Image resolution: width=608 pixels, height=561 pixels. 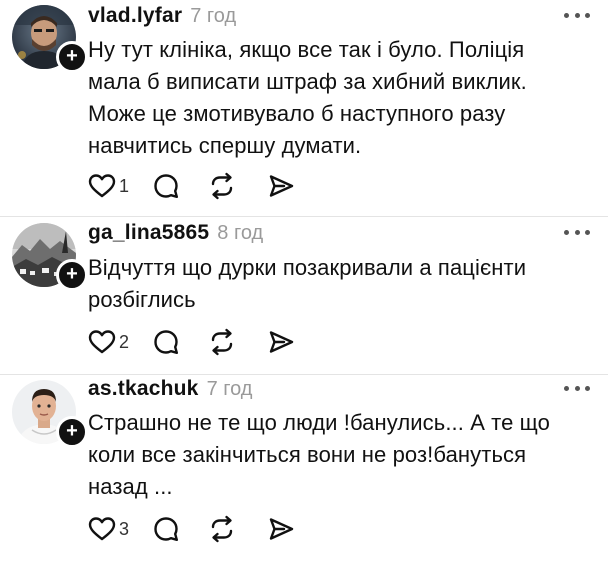 I want to click on post-header: ga_lina5865 8 год, so click(x=175, y=233).